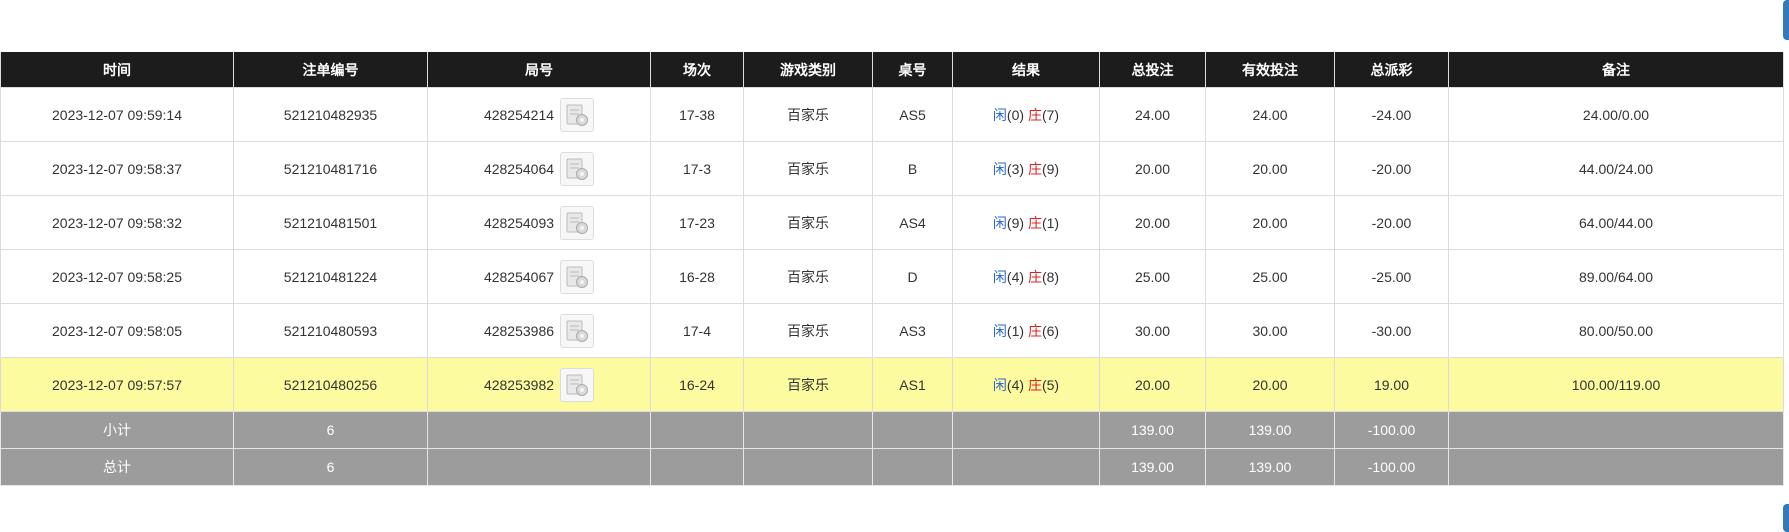  Describe the element at coordinates (1616, 384) in the screenshot. I see `cell-note: 100.00/119.00` at that location.